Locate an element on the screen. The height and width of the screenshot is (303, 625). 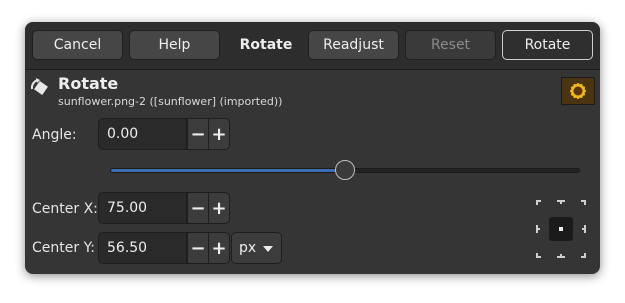
center-y-label: Center Y: is located at coordinates (63, 248).